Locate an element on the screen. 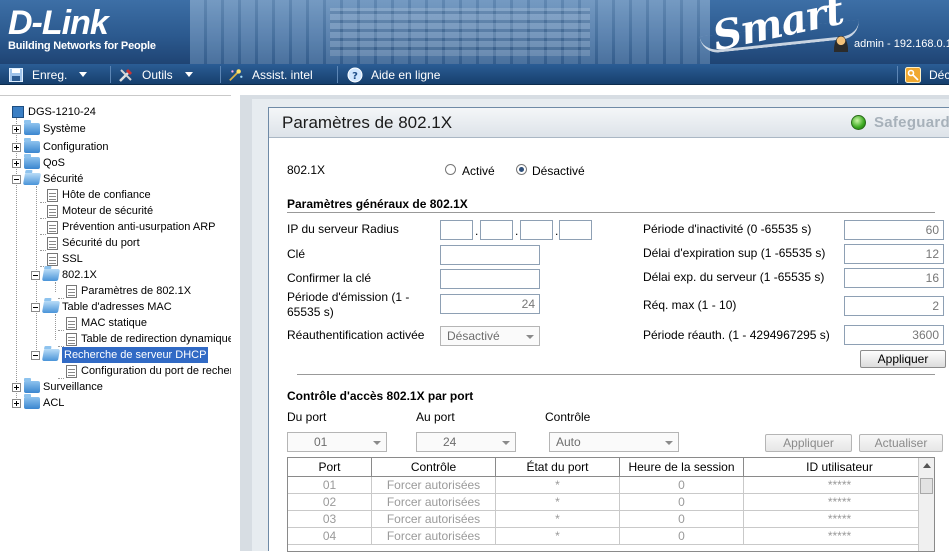 The width and height of the screenshot is (949, 552). wizard-button: Assist. intel is located at coordinates (270, 74).